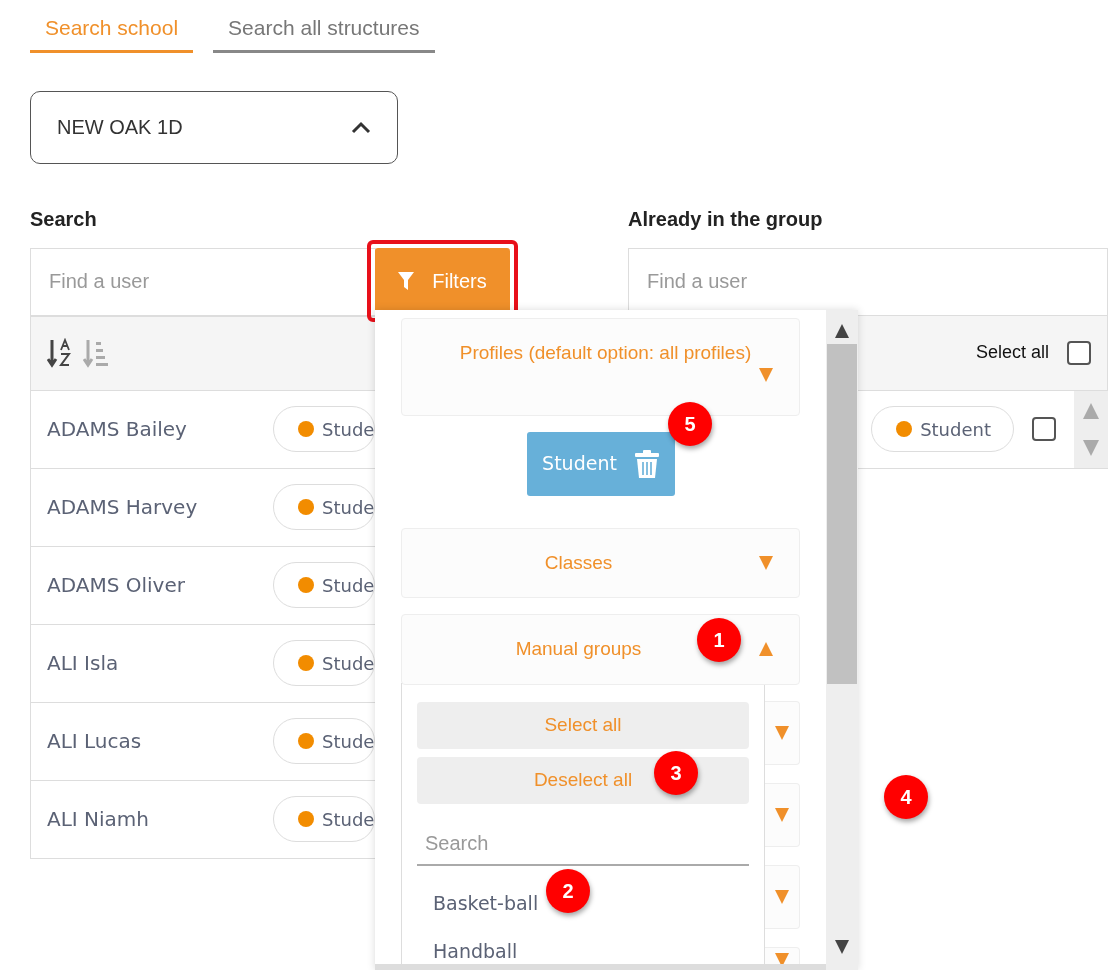 This screenshot has width=1112, height=970. I want to click on funnel-icon, so click(406, 281).